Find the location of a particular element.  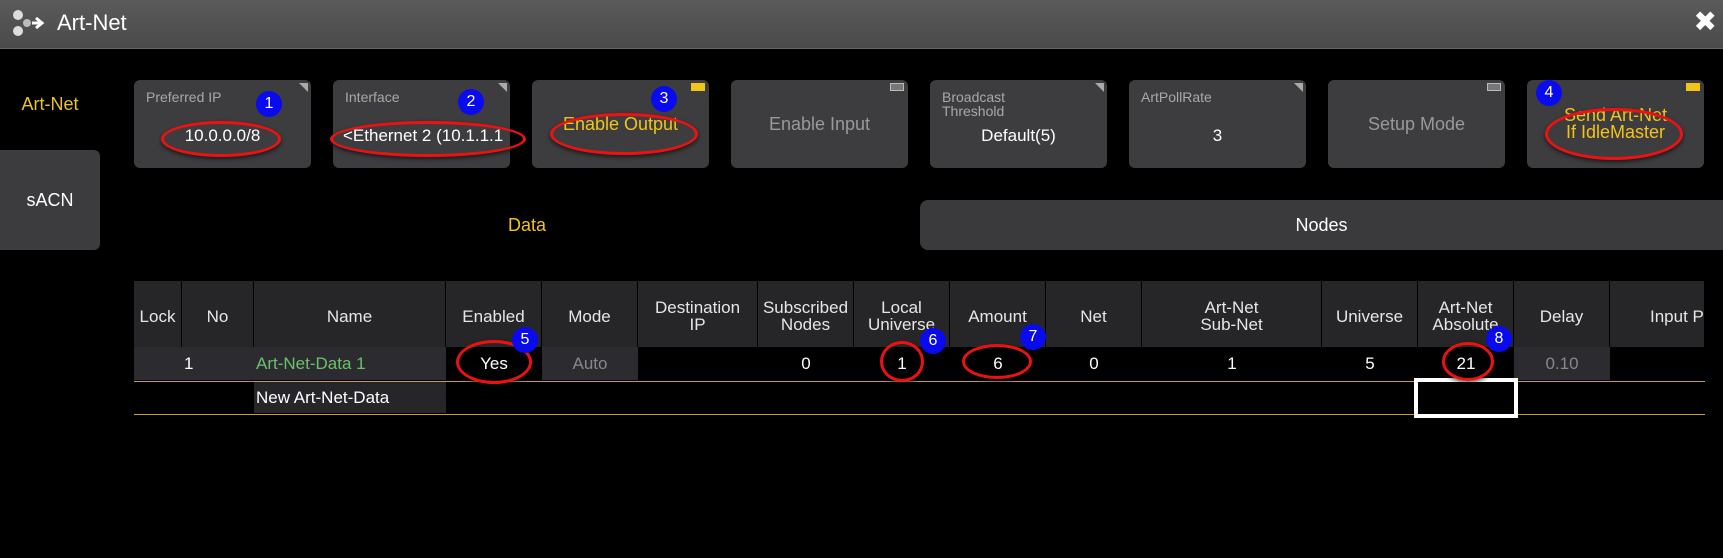

annotation-badge-7: 7 is located at coordinates (1033, 337).